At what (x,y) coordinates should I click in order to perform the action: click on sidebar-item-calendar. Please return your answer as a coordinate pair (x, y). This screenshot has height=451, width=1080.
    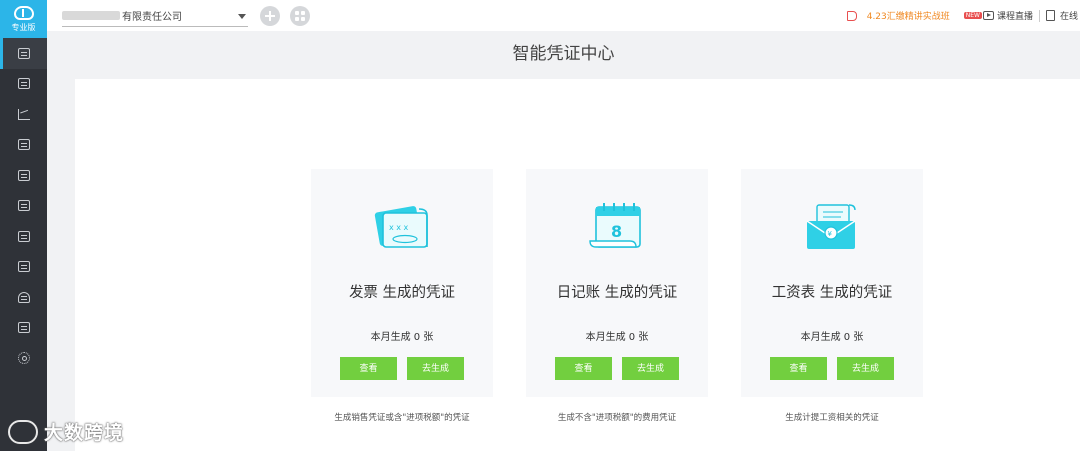
    Looking at the image, I should click on (23, 175).